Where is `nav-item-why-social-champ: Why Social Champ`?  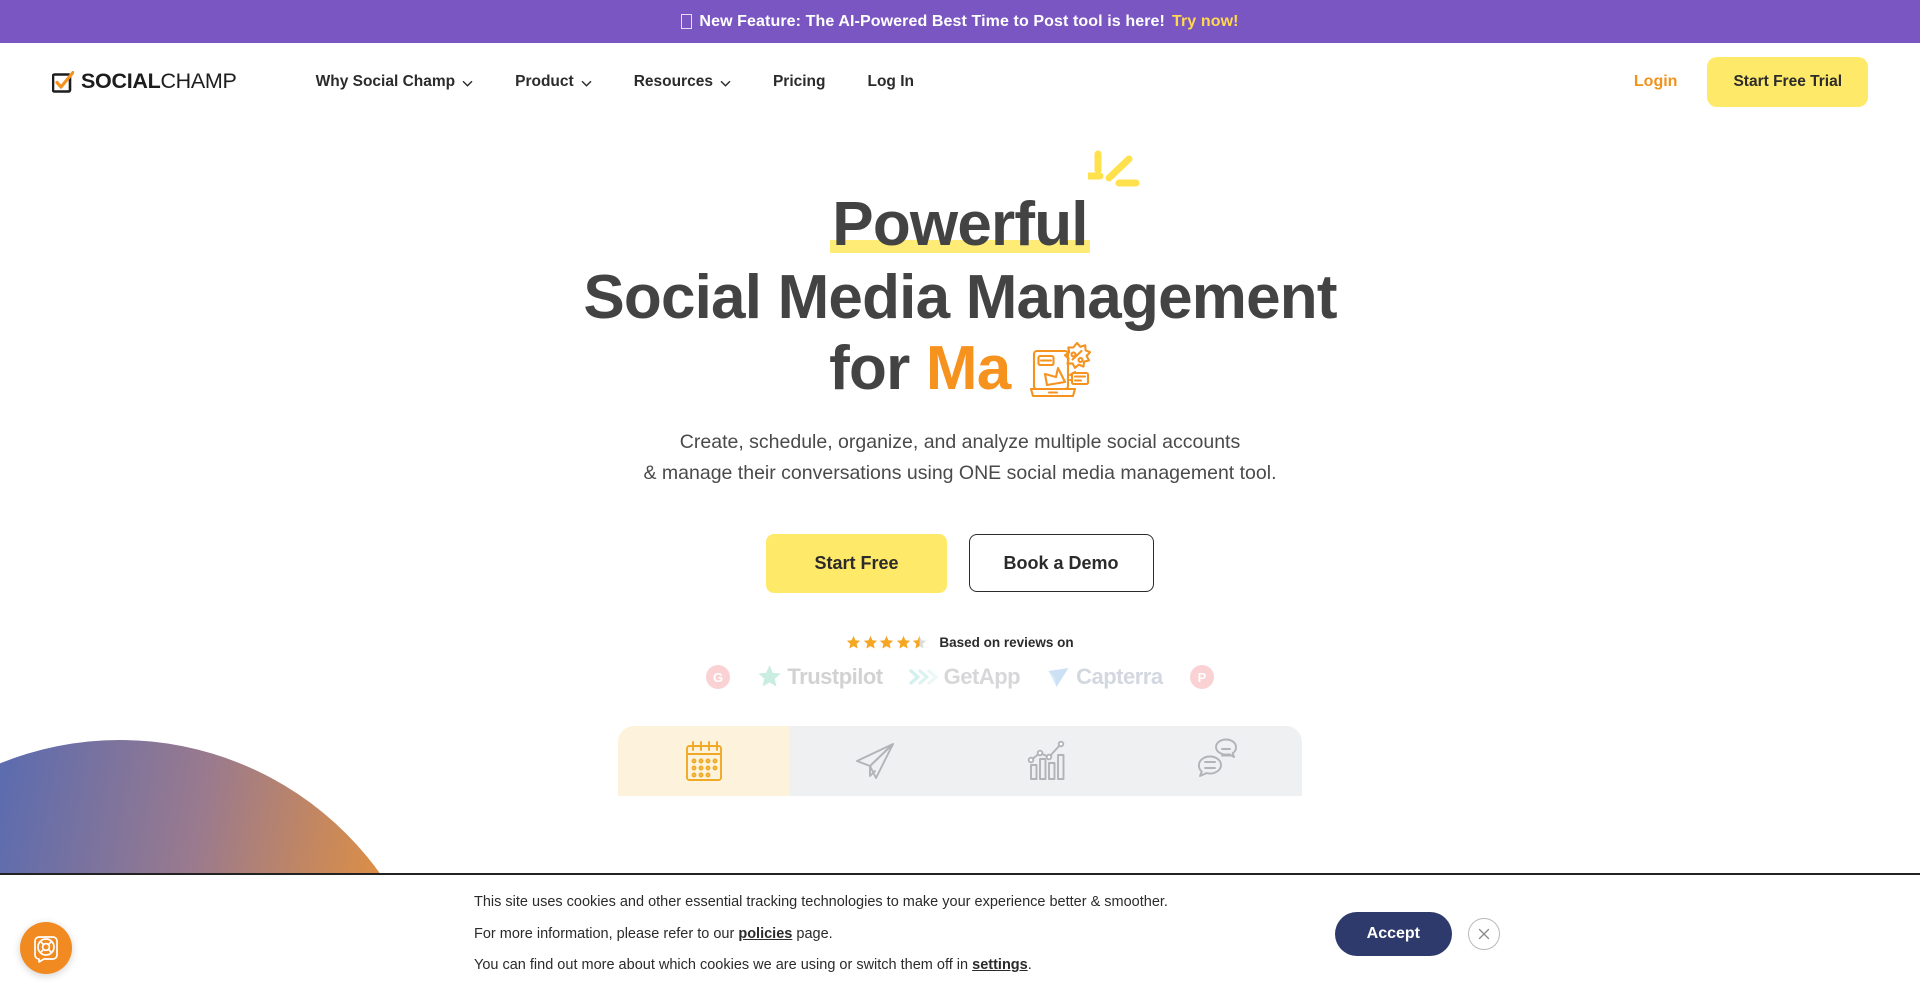
nav-item-why-social-champ: Why Social Champ is located at coordinates (395, 82).